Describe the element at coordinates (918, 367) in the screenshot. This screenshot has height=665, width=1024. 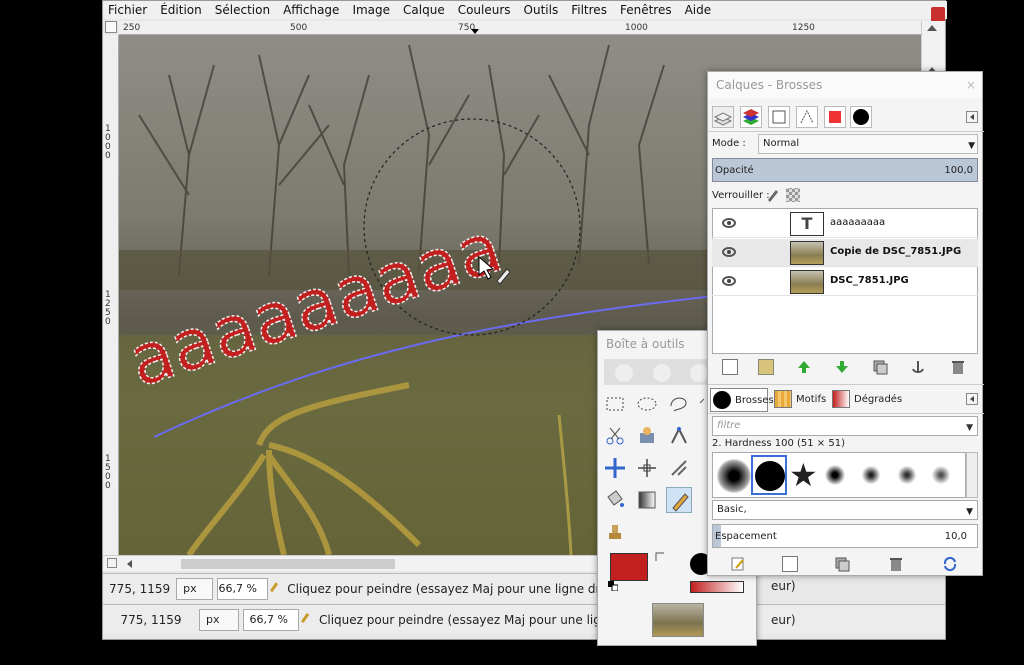
I see `anchor-layer-icon` at that location.